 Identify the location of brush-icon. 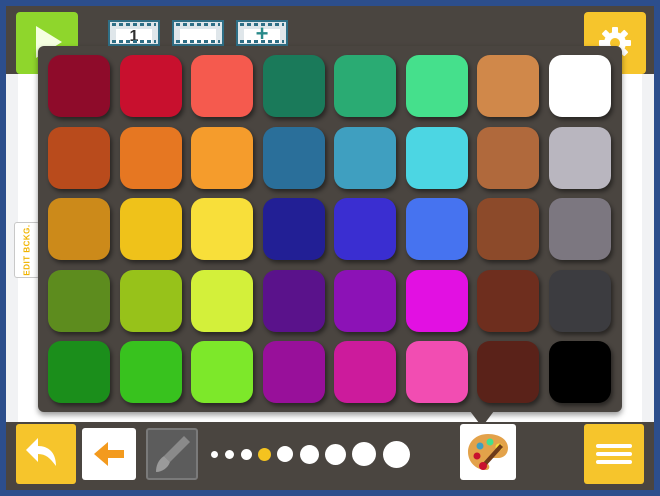
(173, 454).